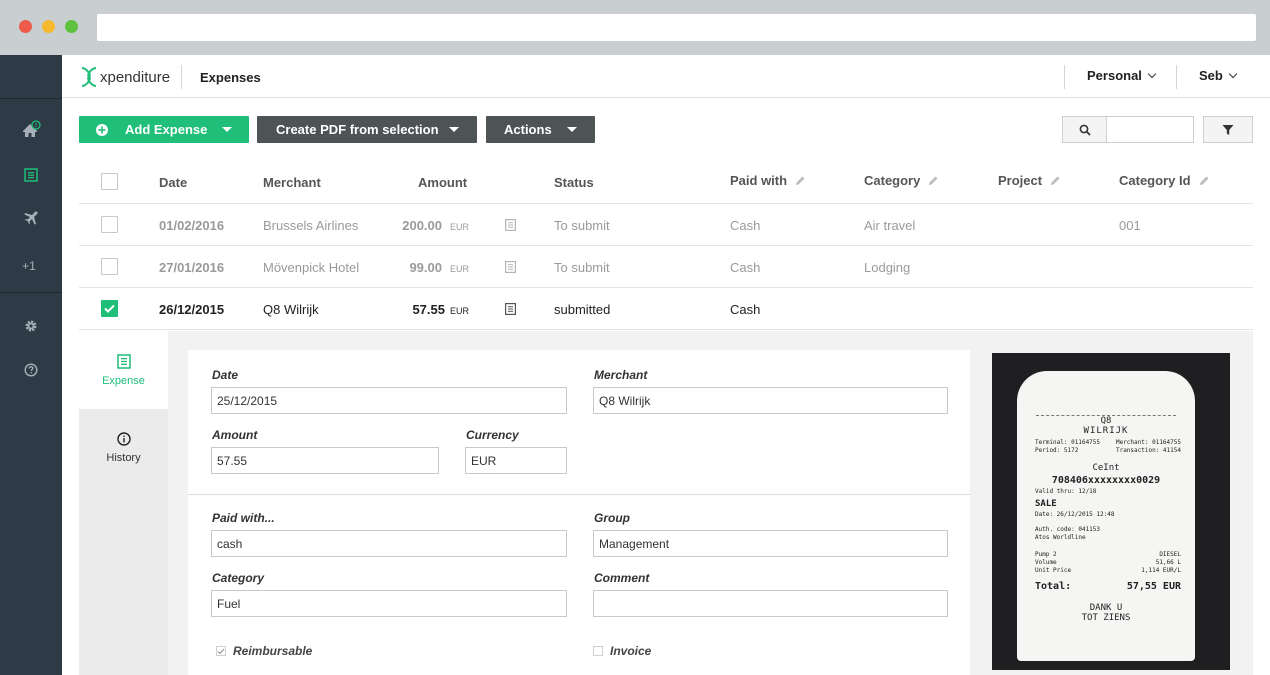 This screenshot has height=675, width=1270. Describe the element at coordinates (264, 651) in the screenshot. I see `reimbursable-checkbox: Reimbursable` at that location.